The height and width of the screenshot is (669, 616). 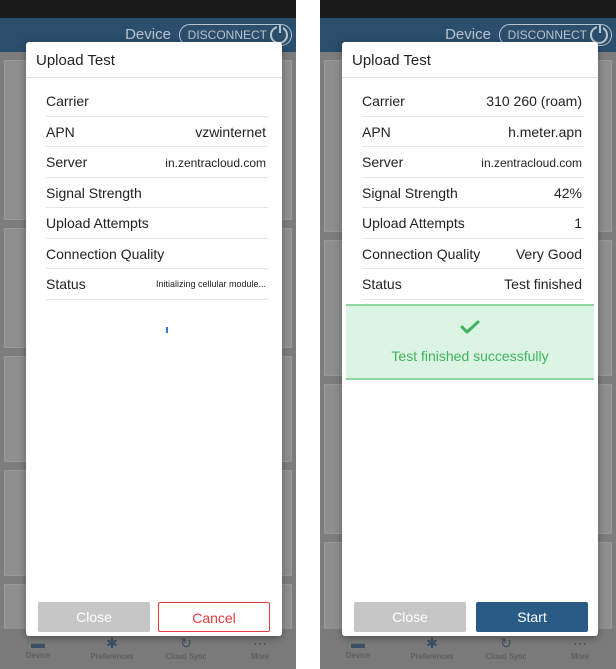 What do you see at coordinates (532, 617) in the screenshot?
I see `start-button: Start` at bounding box center [532, 617].